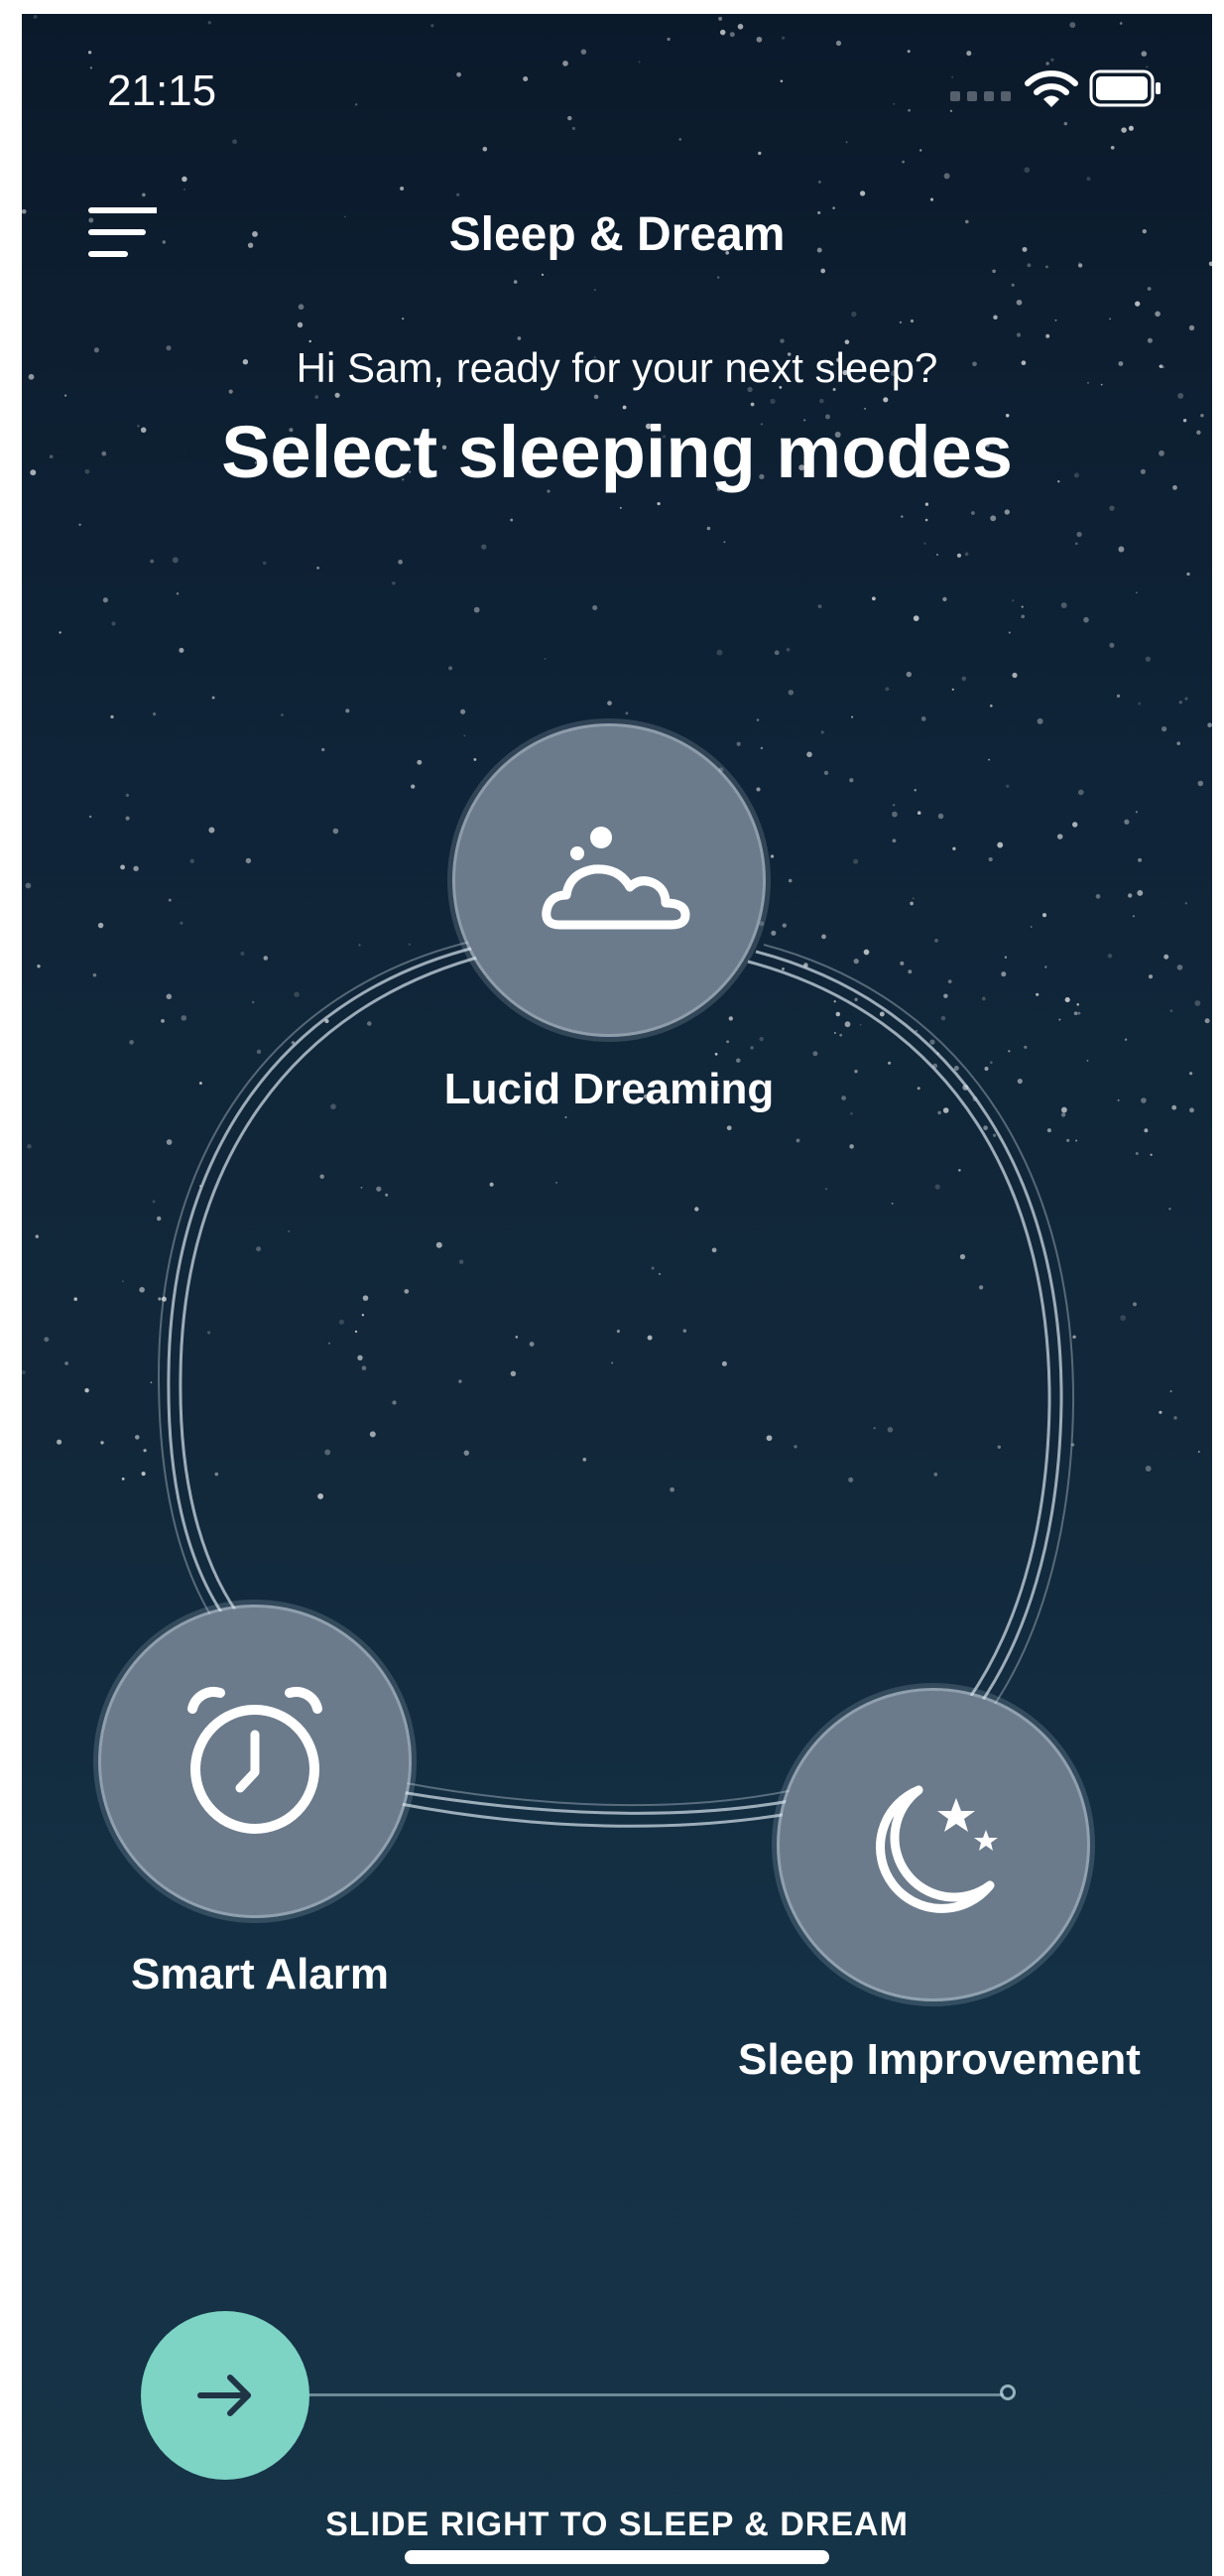  What do you see at coordinates (937, 1849) in the screenshot?
I see `moon-stars-icon` at bounding box center [937, 1849].